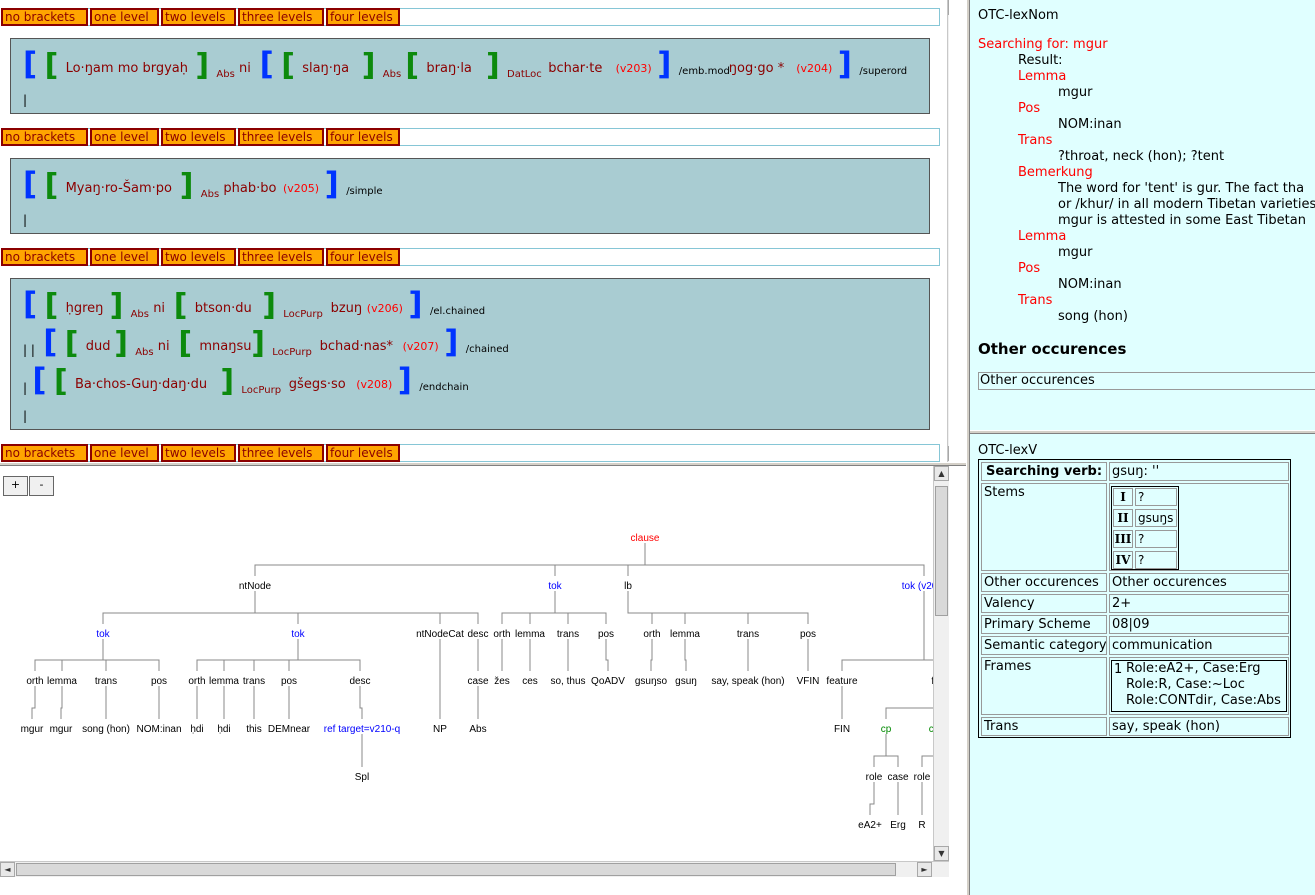 The width and height of the screenshot is (1315, 895). I want to click on tree-vscrollbar: ▲ ▼, so click(941, 663).